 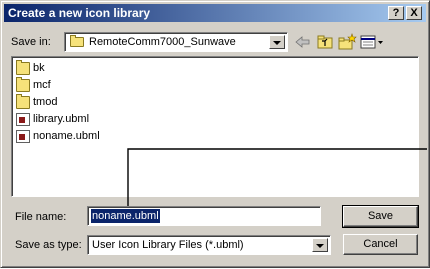 What do you see at coordinates (61, 119) in the screenshot?
I see `list-item-label: library.ubml` at bounding box center [61, 119].